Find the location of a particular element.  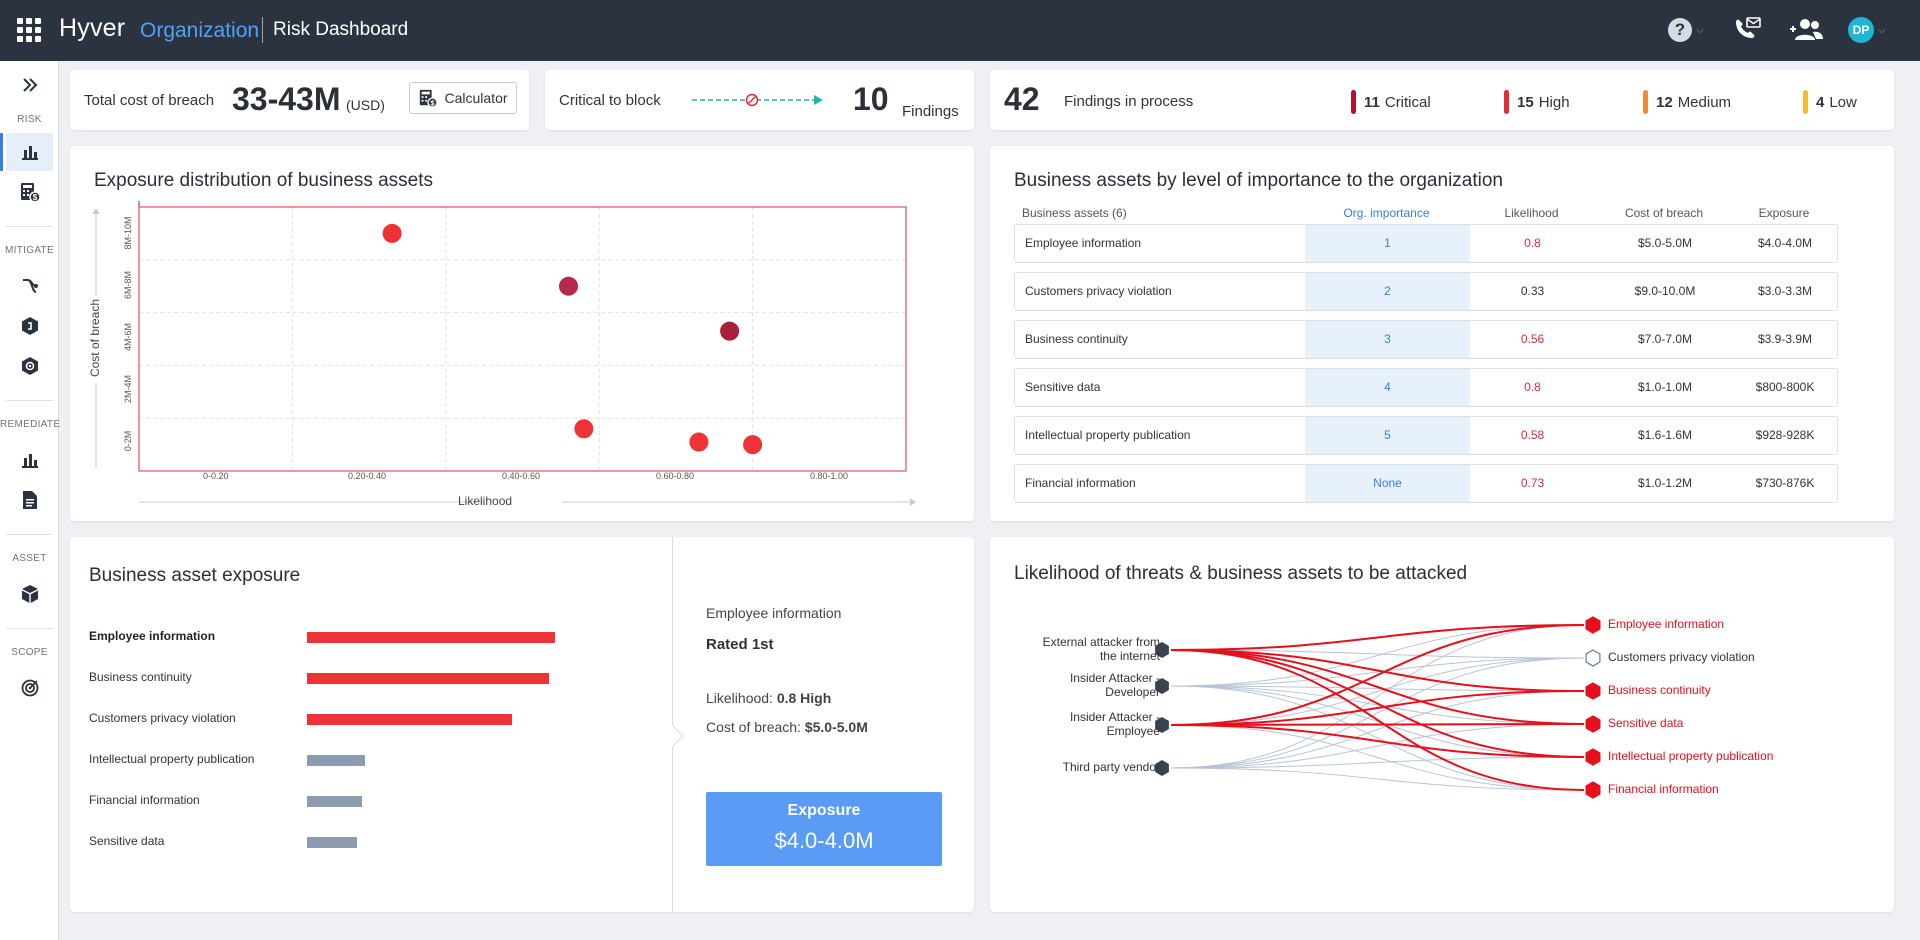

contact-icon is located at coordinates (1747, 30).